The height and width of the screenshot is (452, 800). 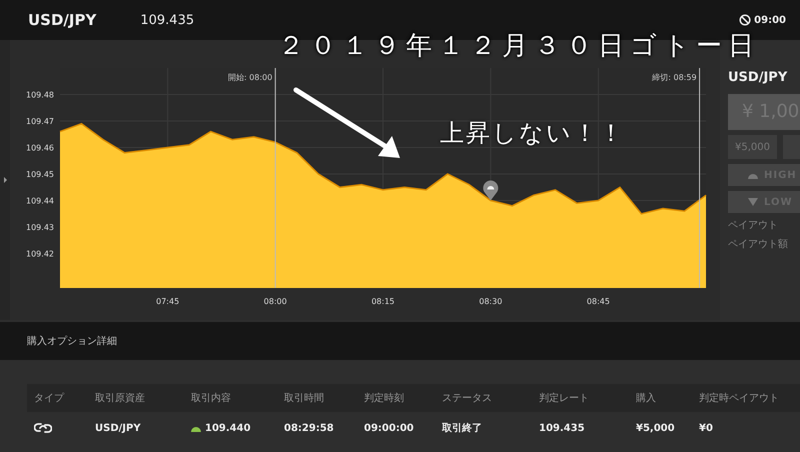 I want to click on table-cell-text: USD/JPY, so click(x=118, y=428).